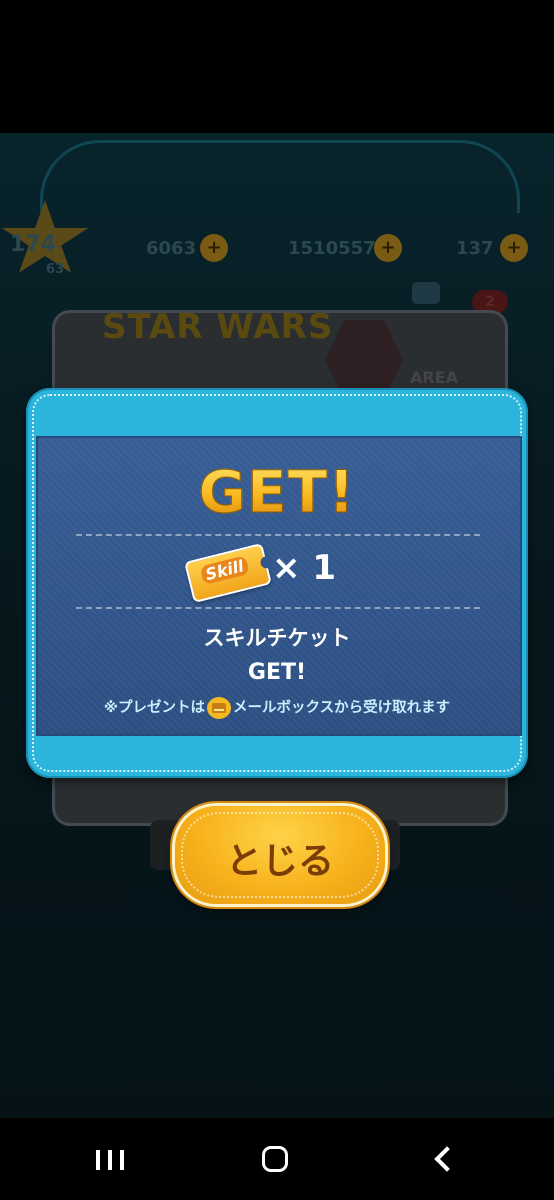 This screenshot has width=554, height=1200. Describe the element at coordinates (434, 377) in the screenshot. I see `area-label: AREA` at that location.